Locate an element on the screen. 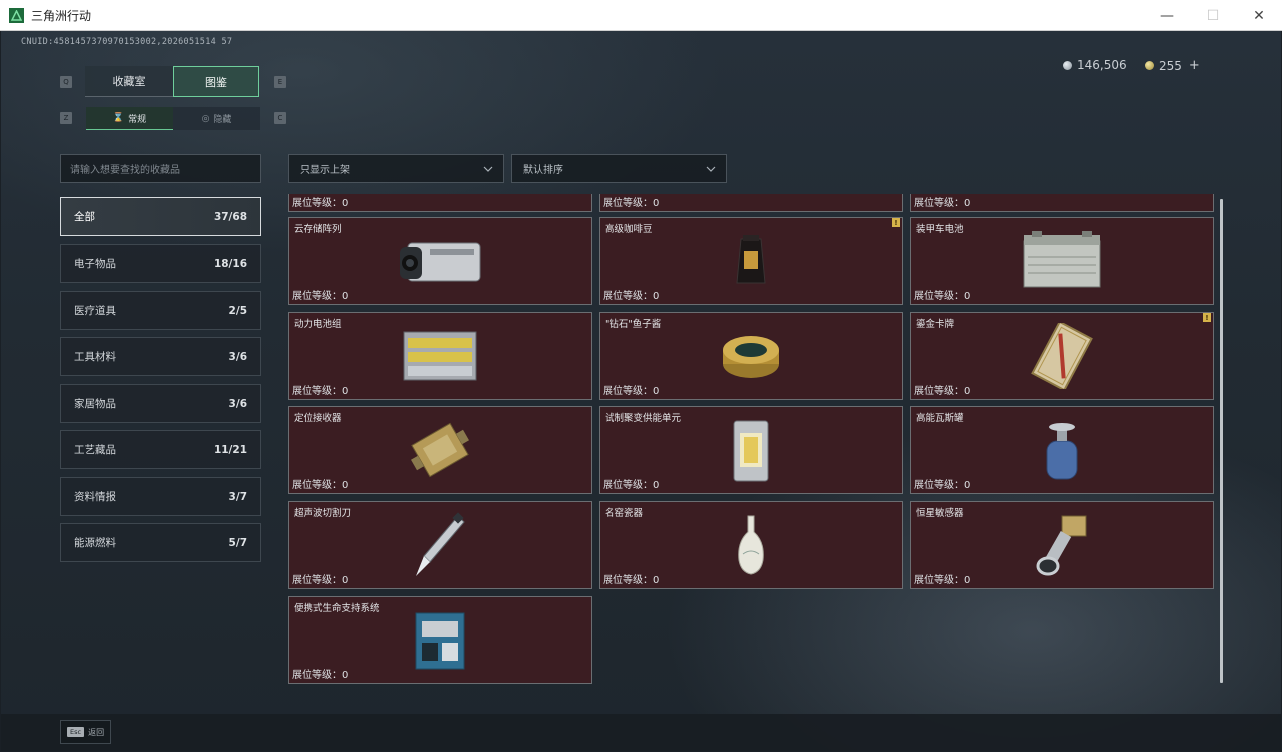 Image resolution: width=1282 pixels, height=752 pixels. gilded-card-icon is located at coordinates (1062, 356).